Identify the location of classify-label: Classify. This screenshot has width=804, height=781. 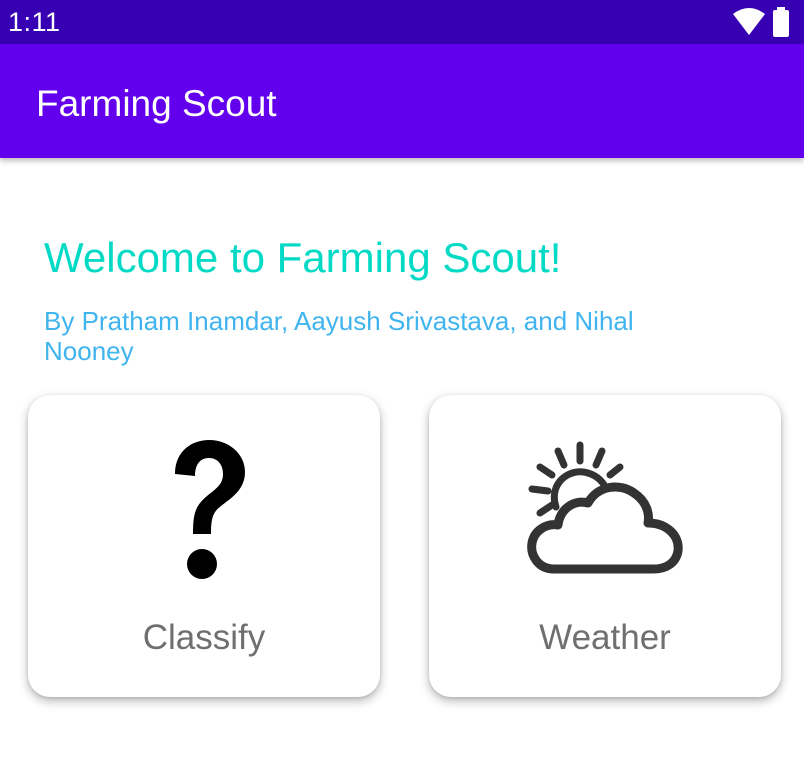
(204, 637).